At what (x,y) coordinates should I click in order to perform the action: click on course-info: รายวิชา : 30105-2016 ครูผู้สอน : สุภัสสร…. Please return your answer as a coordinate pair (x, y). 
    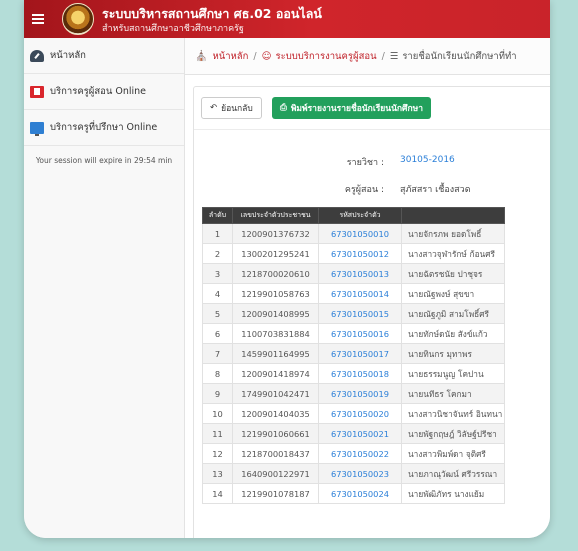
    Looking at the image, I should click on (372, 169).